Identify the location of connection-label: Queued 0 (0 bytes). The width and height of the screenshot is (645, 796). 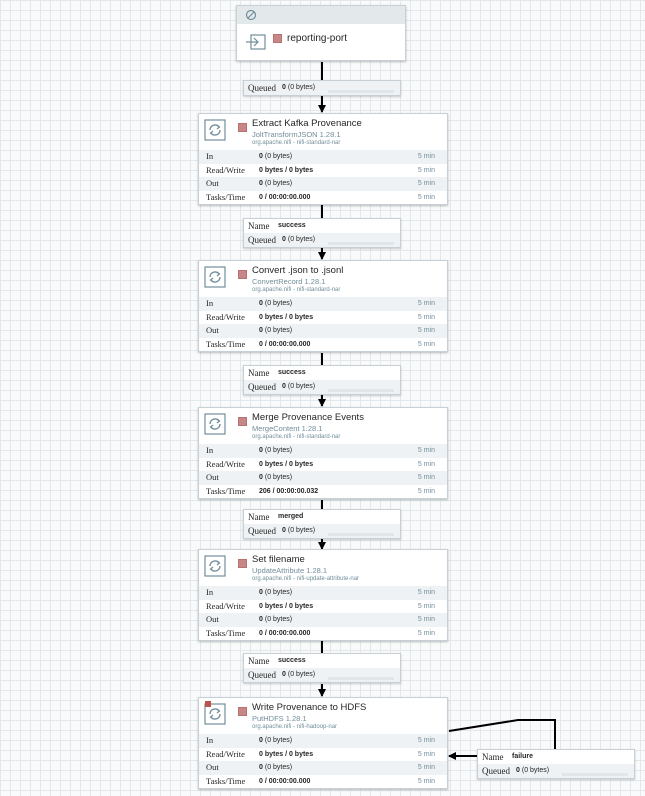
(322, 88).